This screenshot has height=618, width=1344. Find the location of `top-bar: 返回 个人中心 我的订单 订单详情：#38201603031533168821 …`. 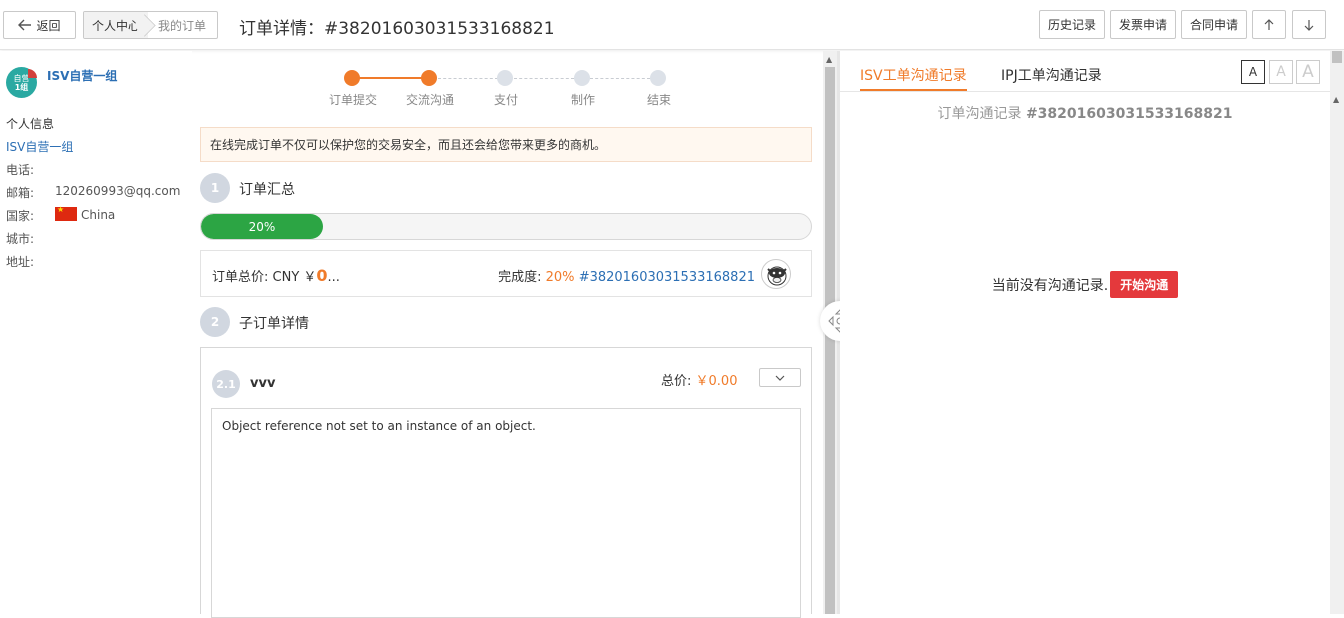

top-bar: 返回 个人中心 我的订单 订单详情：#38201603031533168821 … is located at coordinates (672, 25).